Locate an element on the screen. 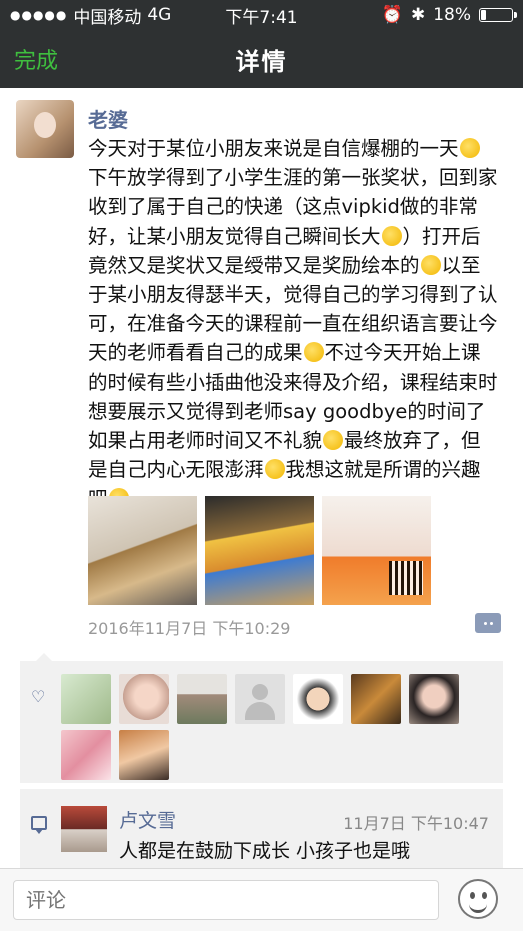 This screenshot has height=931, width=523. network-label: 4G is located at coordinates (159, 15).